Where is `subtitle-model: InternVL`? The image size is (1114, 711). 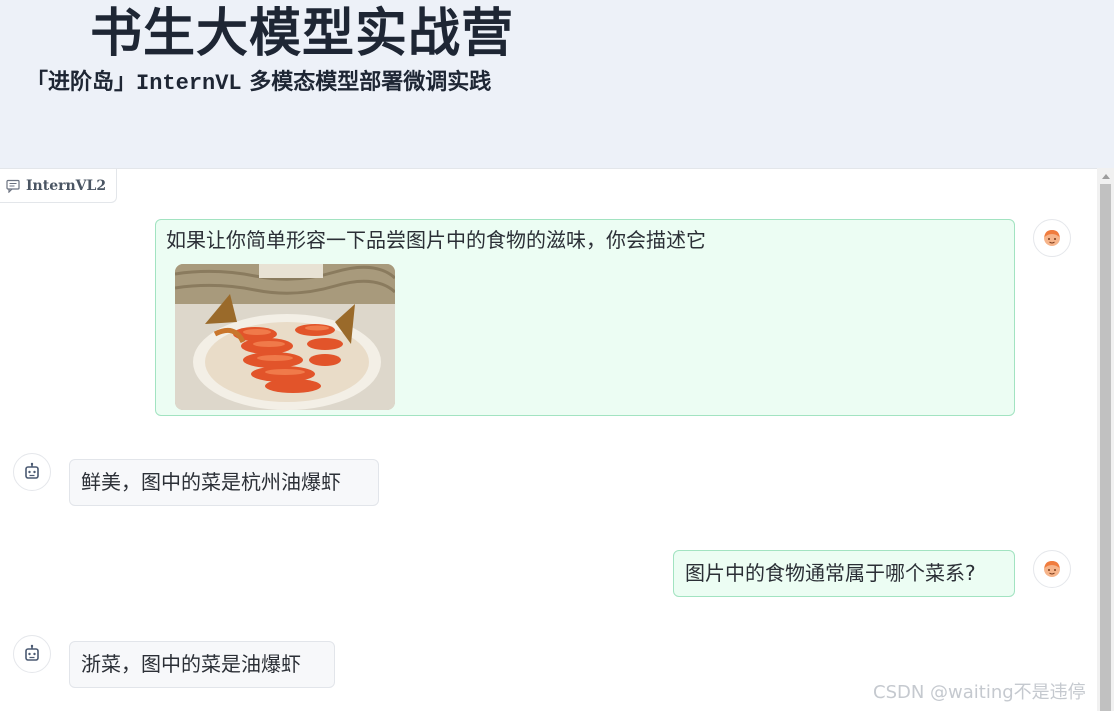 subtitle-model: InternVL is located at coordinates (189, 83).